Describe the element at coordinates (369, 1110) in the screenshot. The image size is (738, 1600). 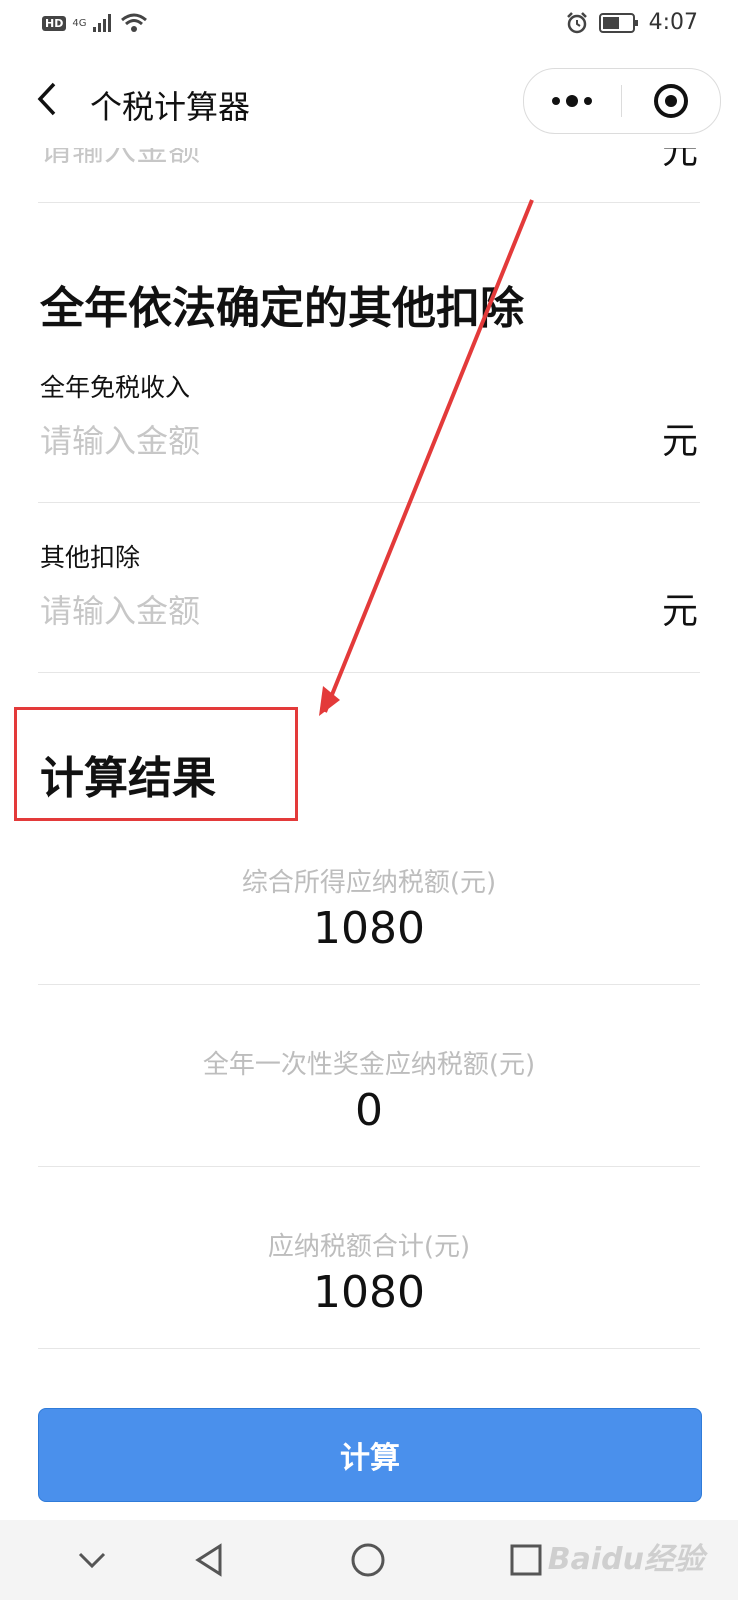
I see `result-value: 0` at that location.